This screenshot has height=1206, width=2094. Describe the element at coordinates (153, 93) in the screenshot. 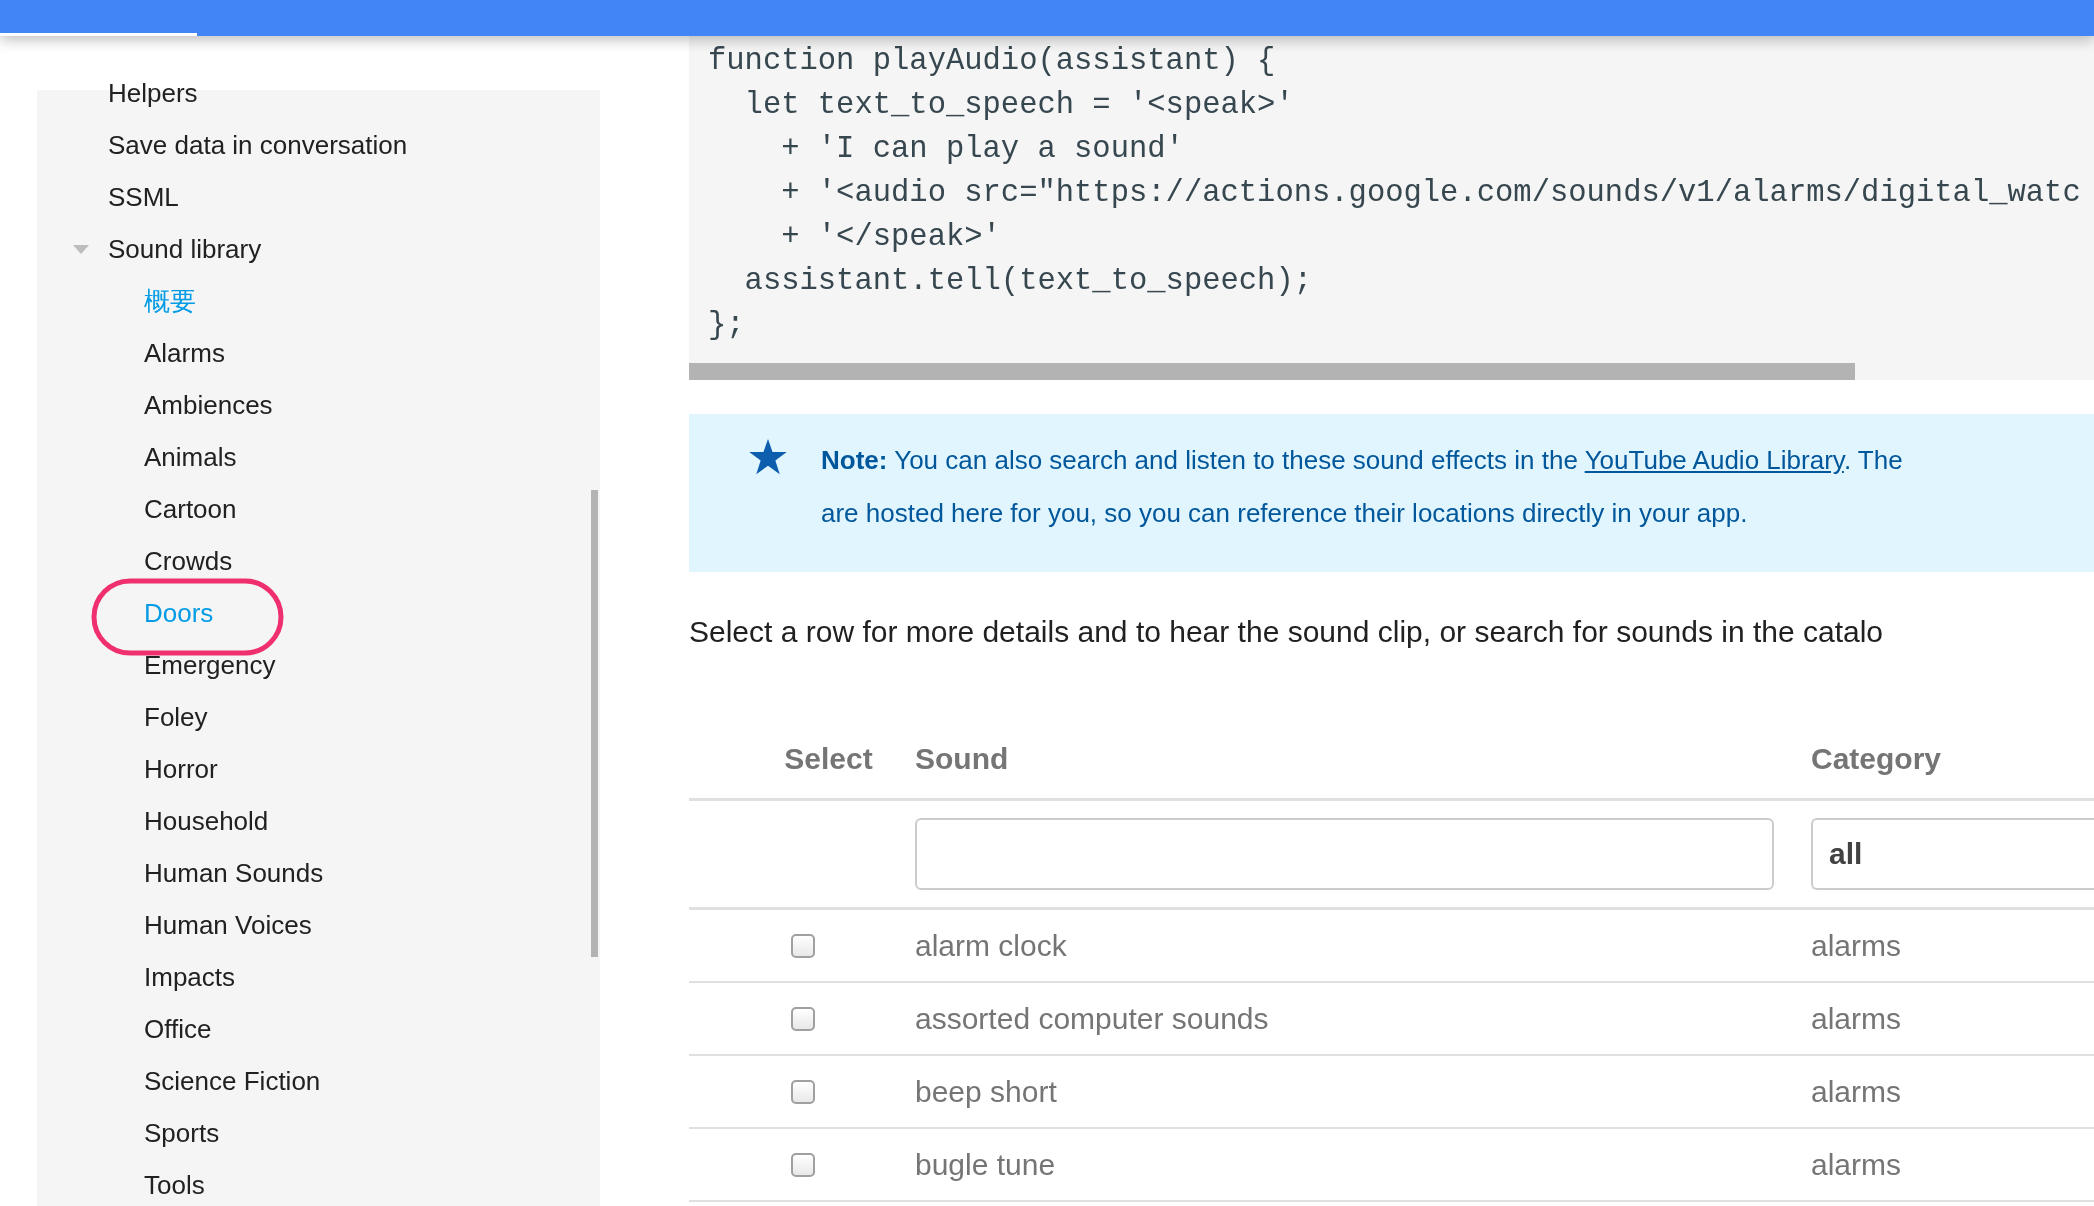

I see `sidebar-item: Helpers` at that location.